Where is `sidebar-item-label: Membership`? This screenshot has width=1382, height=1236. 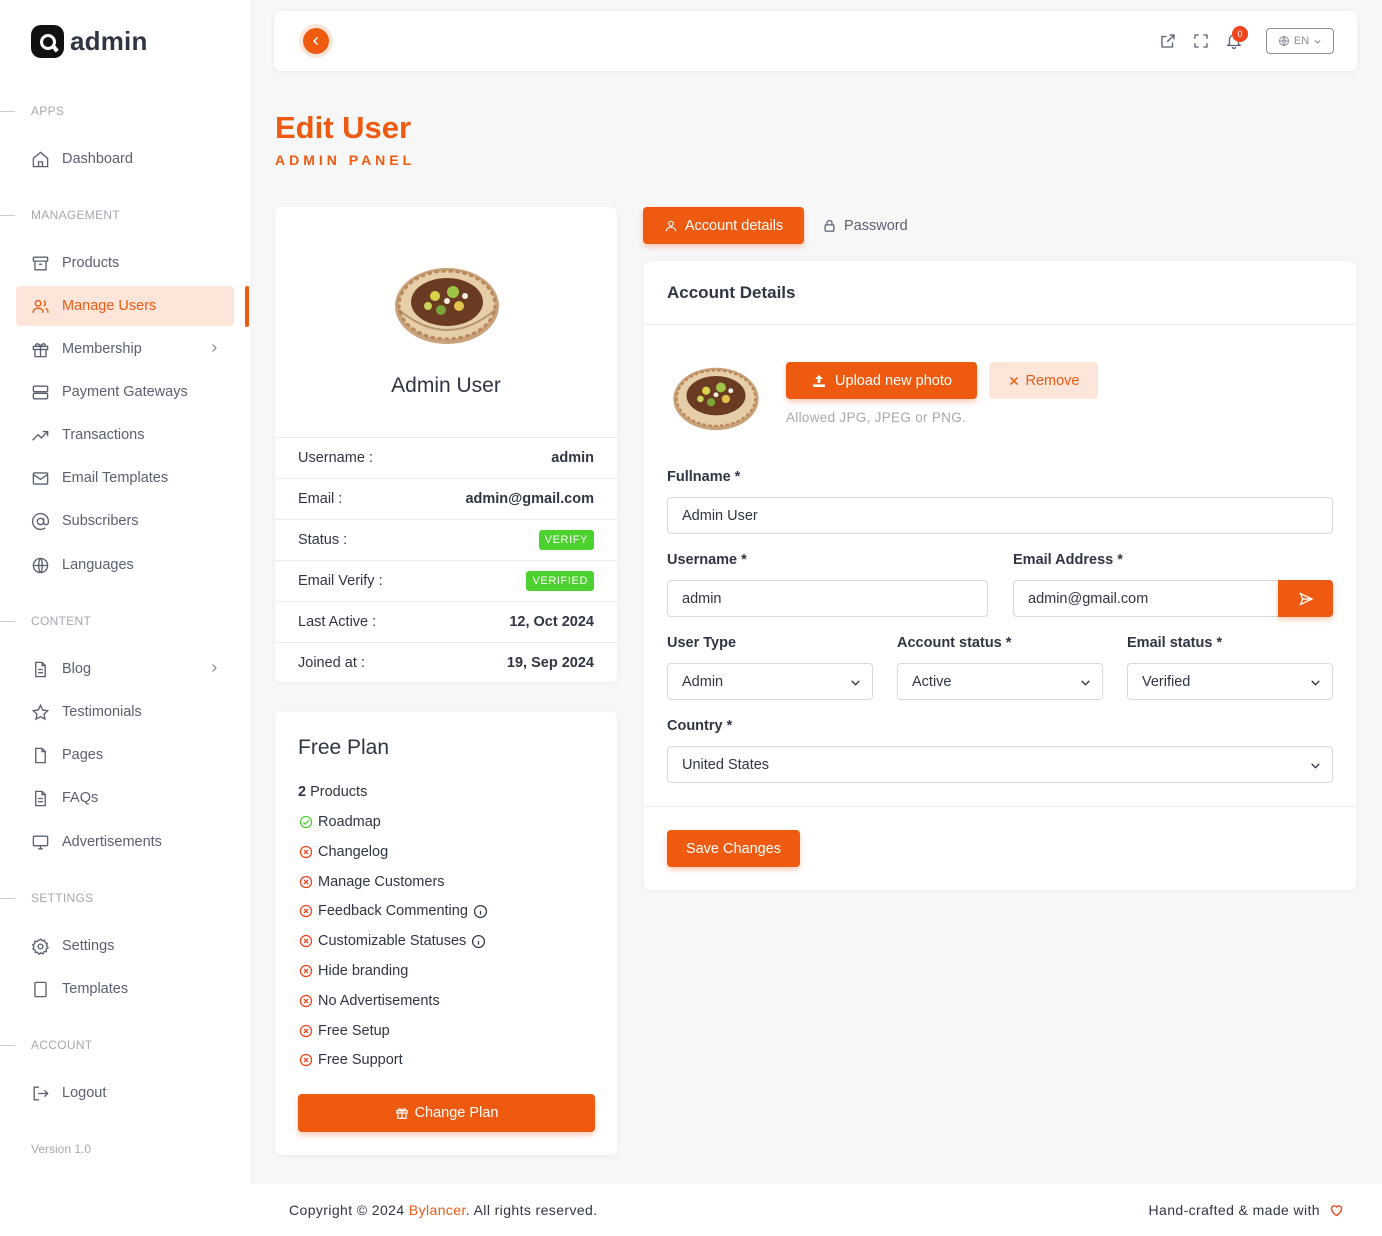 sidebar-item-label: Membership is located at coordinates (102, 349).